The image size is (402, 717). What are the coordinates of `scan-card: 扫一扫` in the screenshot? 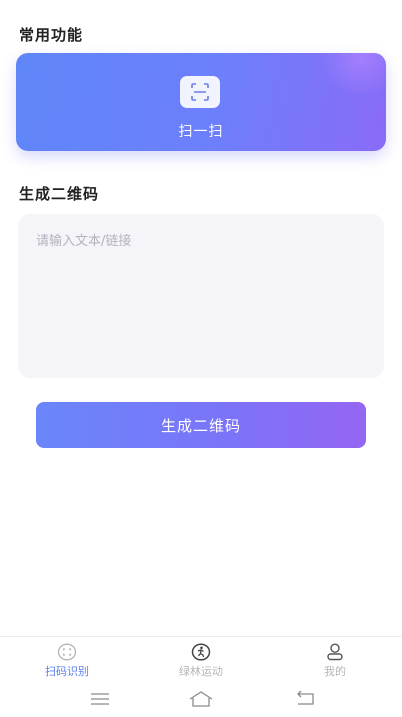 It's located at (201, 102).